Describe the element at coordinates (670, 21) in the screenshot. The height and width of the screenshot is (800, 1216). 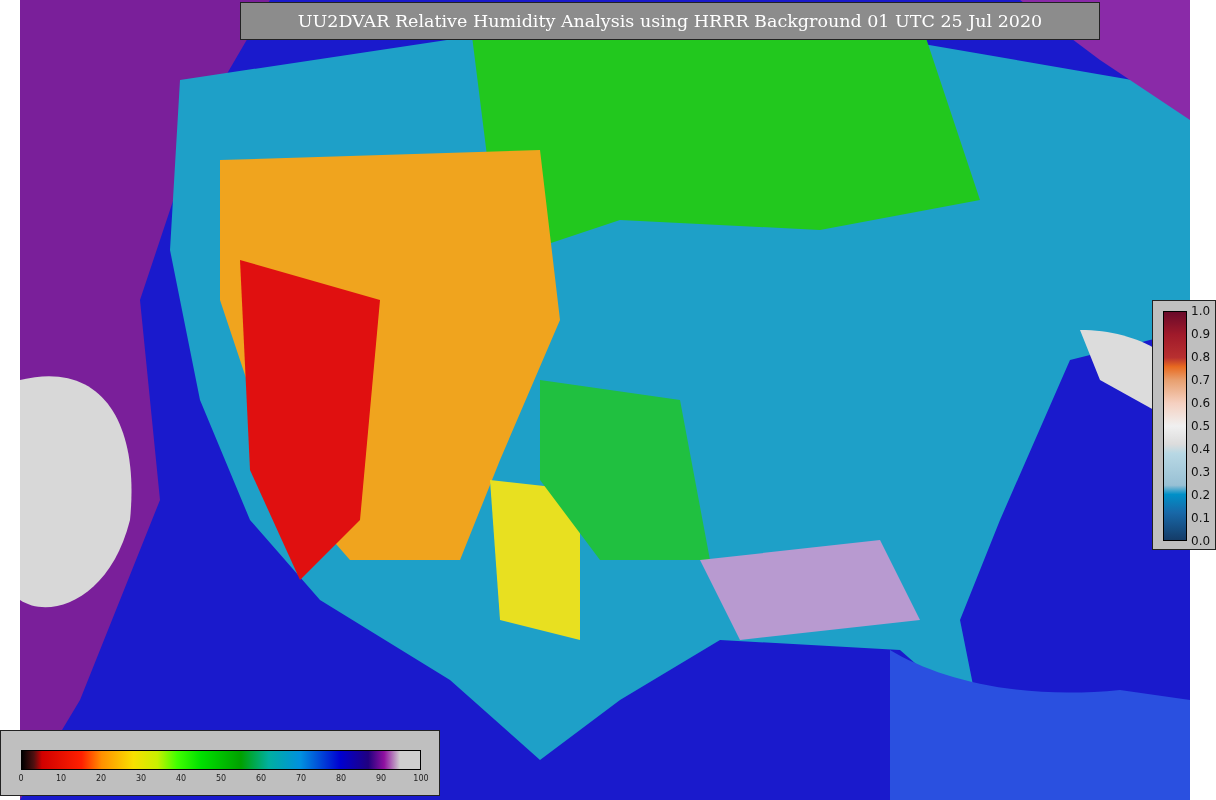
I see `map-title: UU2DVAR Relative Humidity Analysis using HRRR Background 01 UTC 25 Jul 2020` at that location.